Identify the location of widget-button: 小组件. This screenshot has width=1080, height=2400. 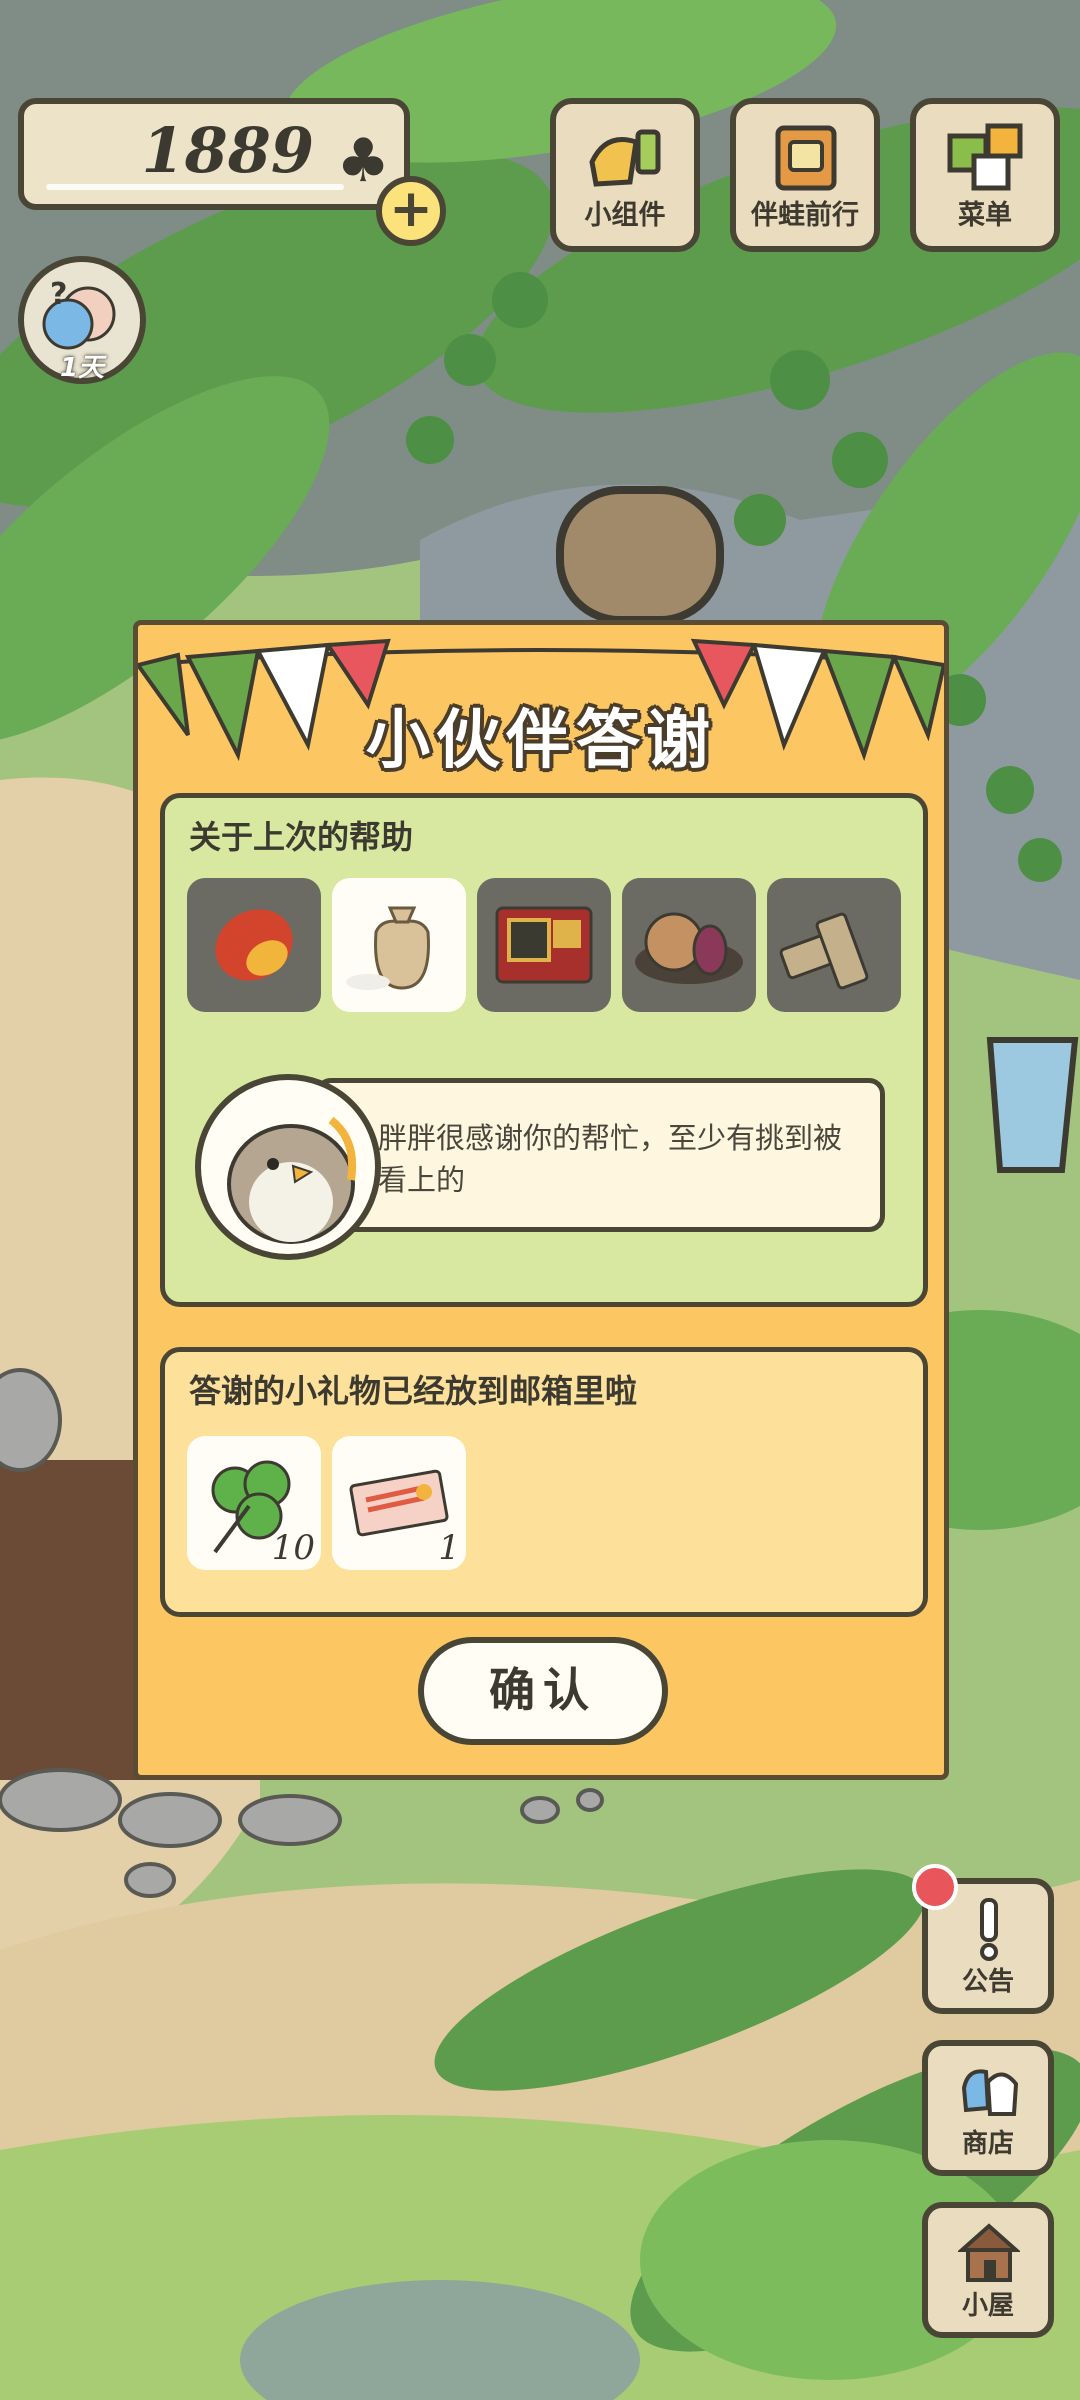
(625, 175).